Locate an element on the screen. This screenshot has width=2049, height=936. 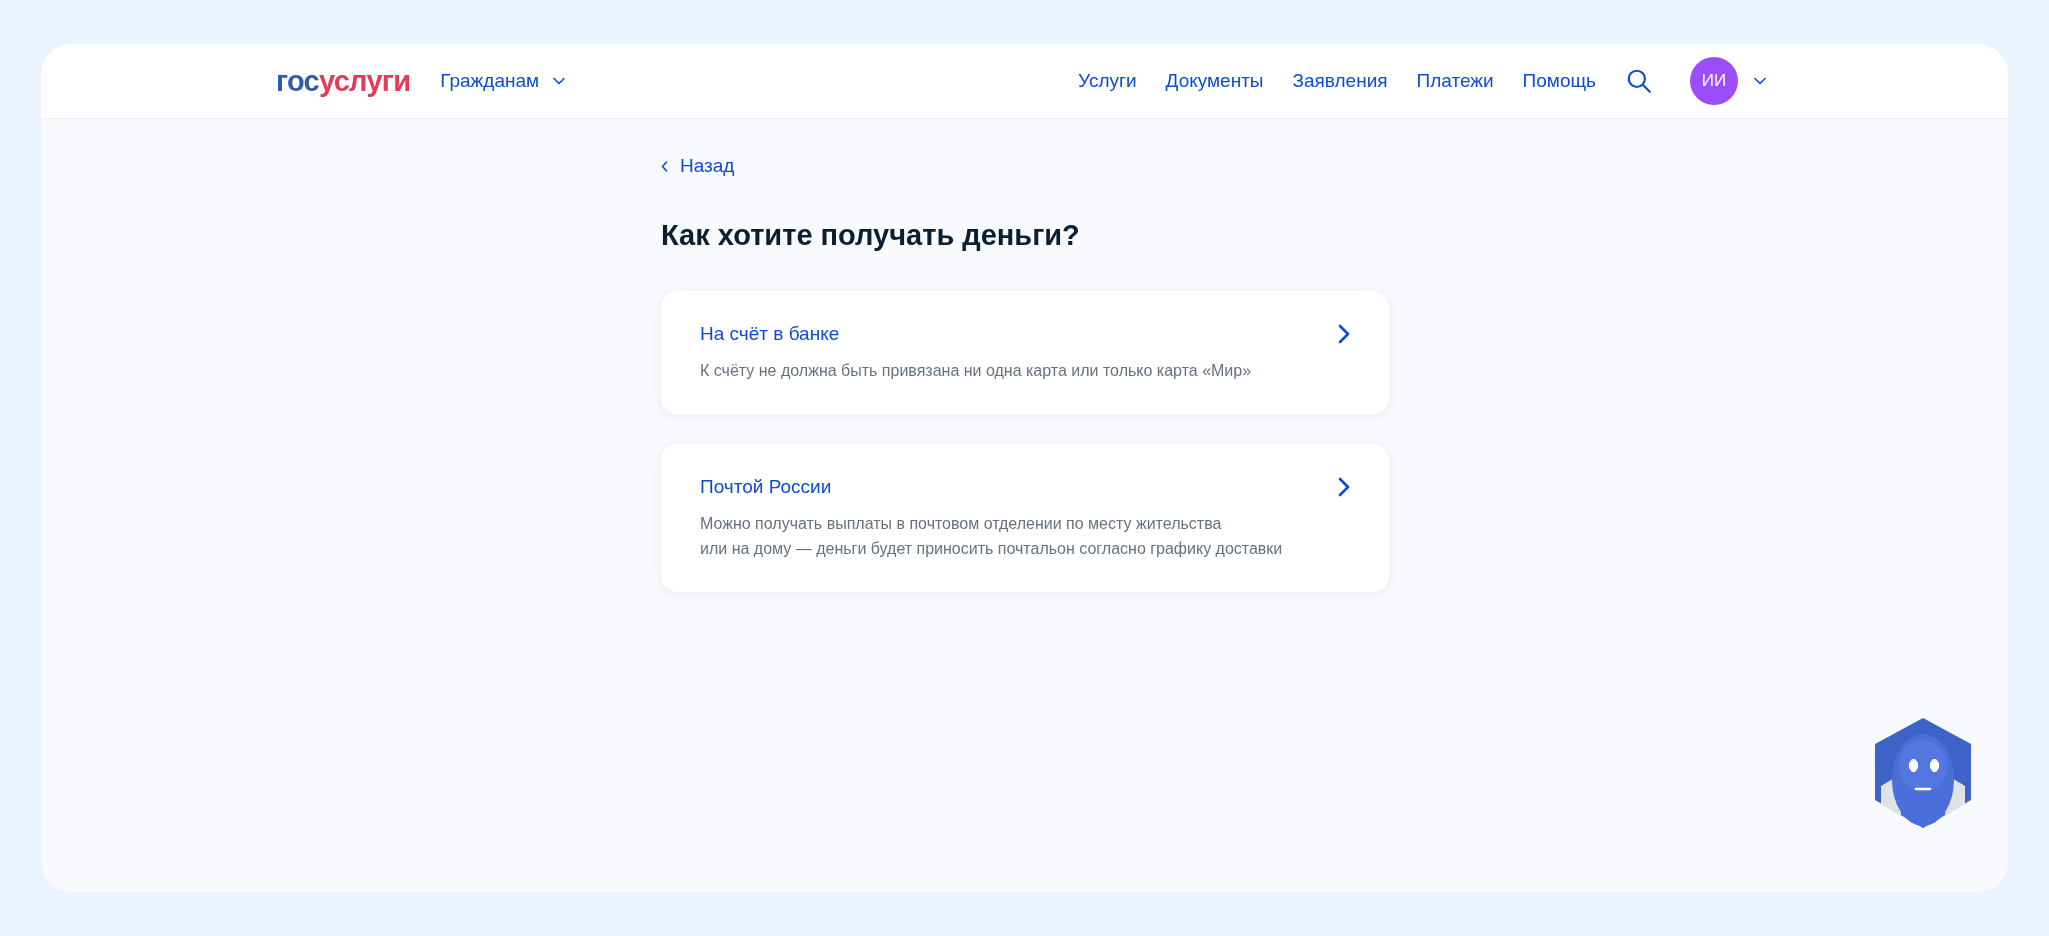
option-description: Можно получать выплаты в почтовом отделении по месту жительства is located at coordinates (961, 523).